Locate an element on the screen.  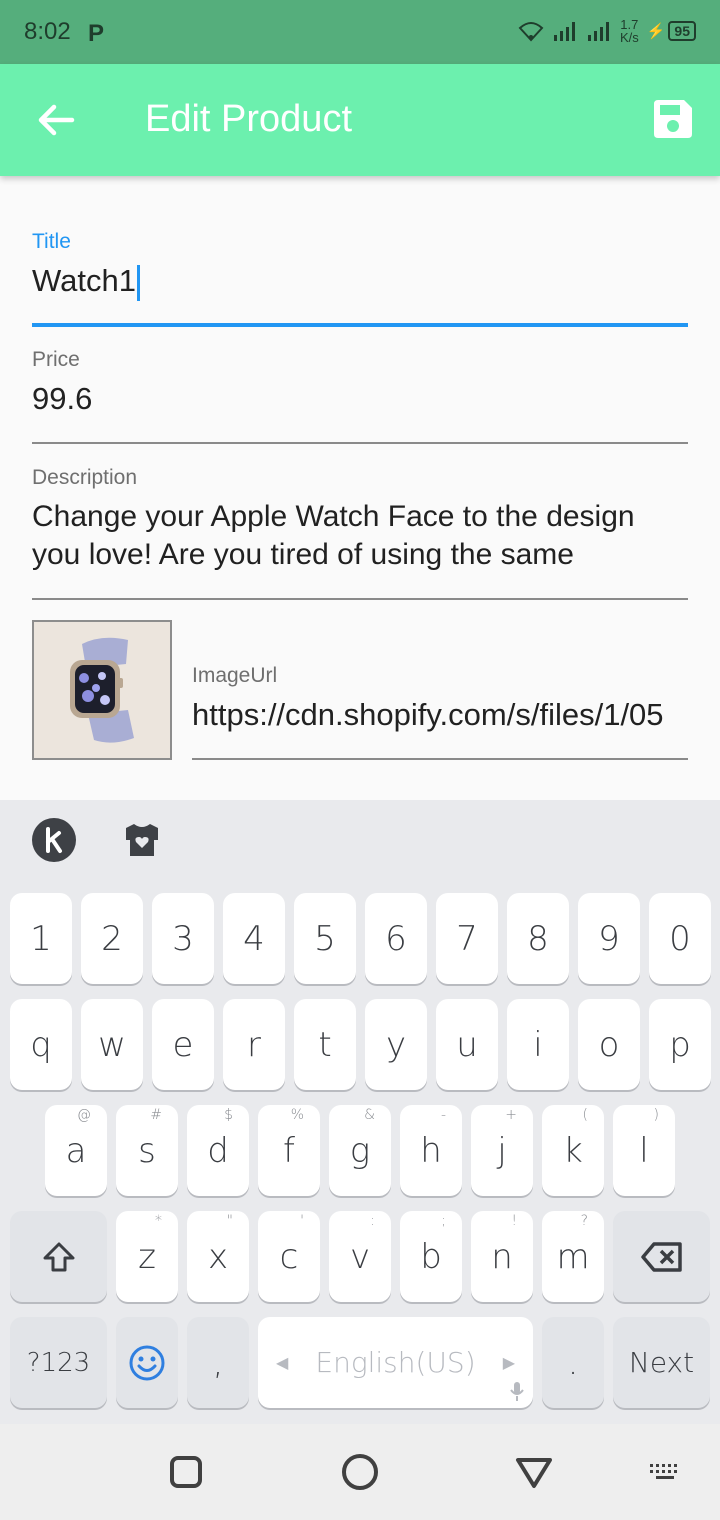
key-c: c ' is located at coordinates (289, 1256).